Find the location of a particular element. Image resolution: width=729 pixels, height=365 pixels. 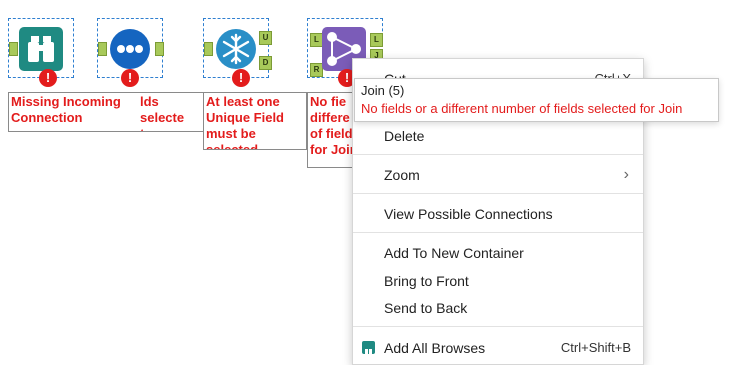

select-tool: ! is located at coordinates (130, 52).